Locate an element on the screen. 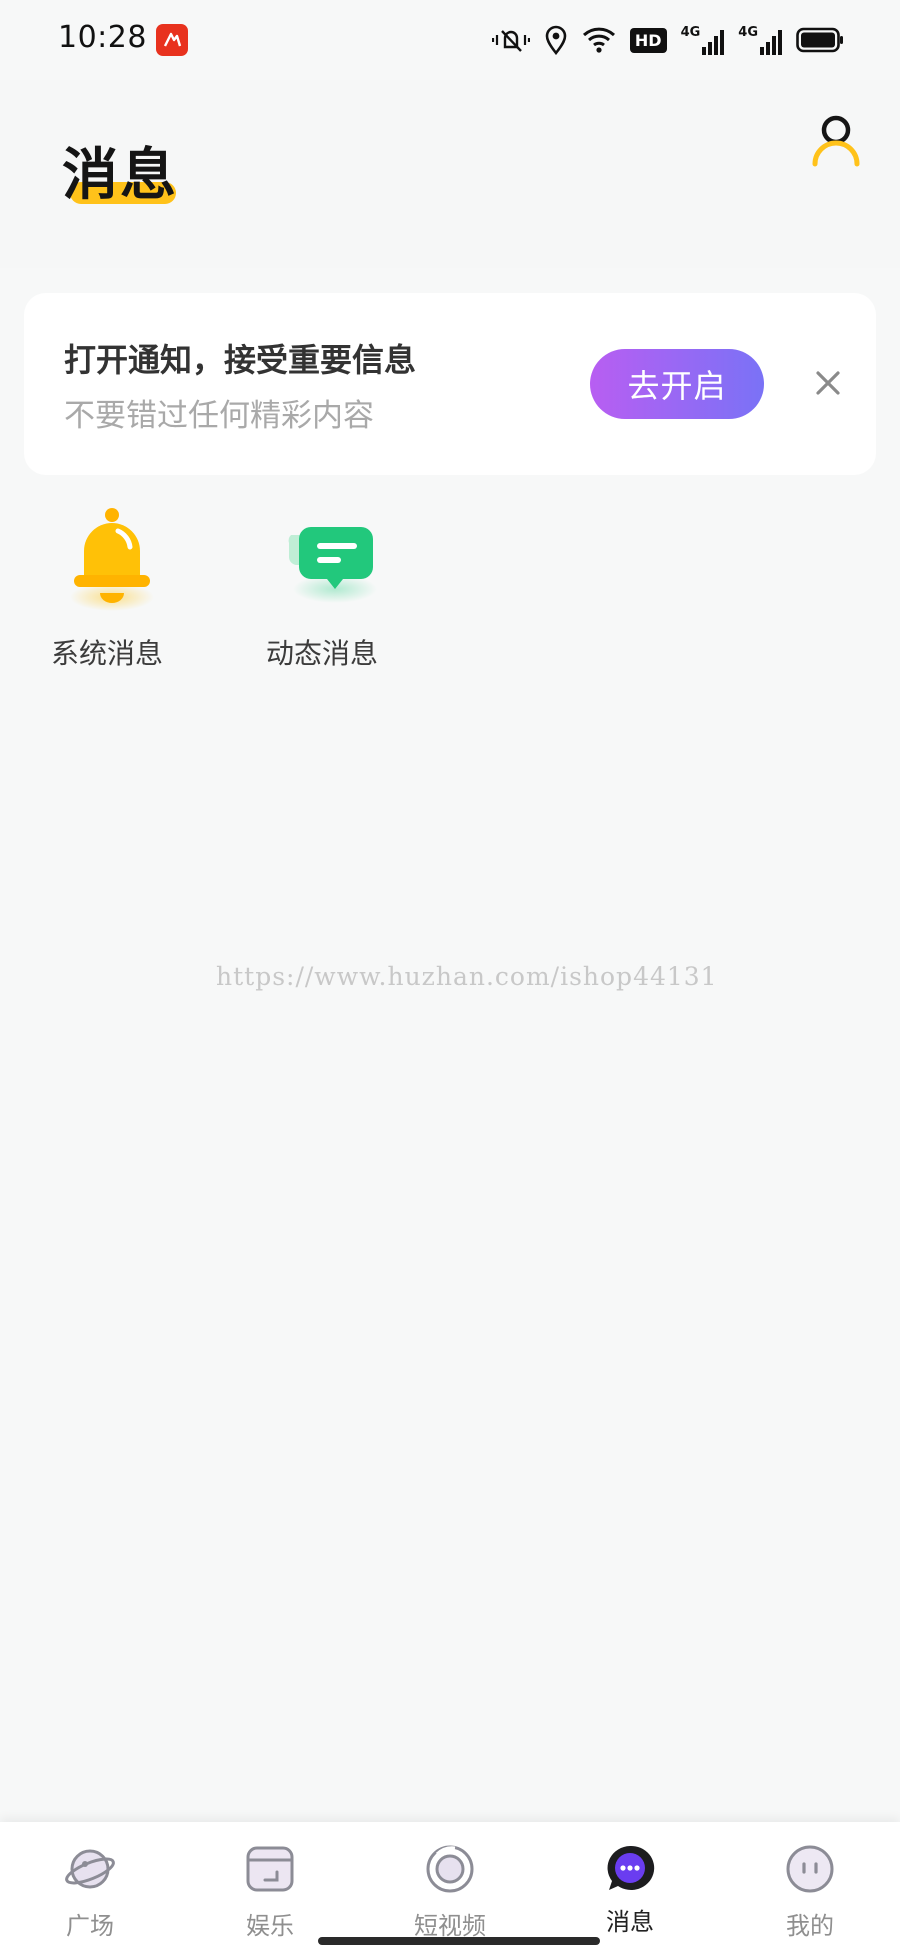  planet-icon is located at coordinates (90, 1869).